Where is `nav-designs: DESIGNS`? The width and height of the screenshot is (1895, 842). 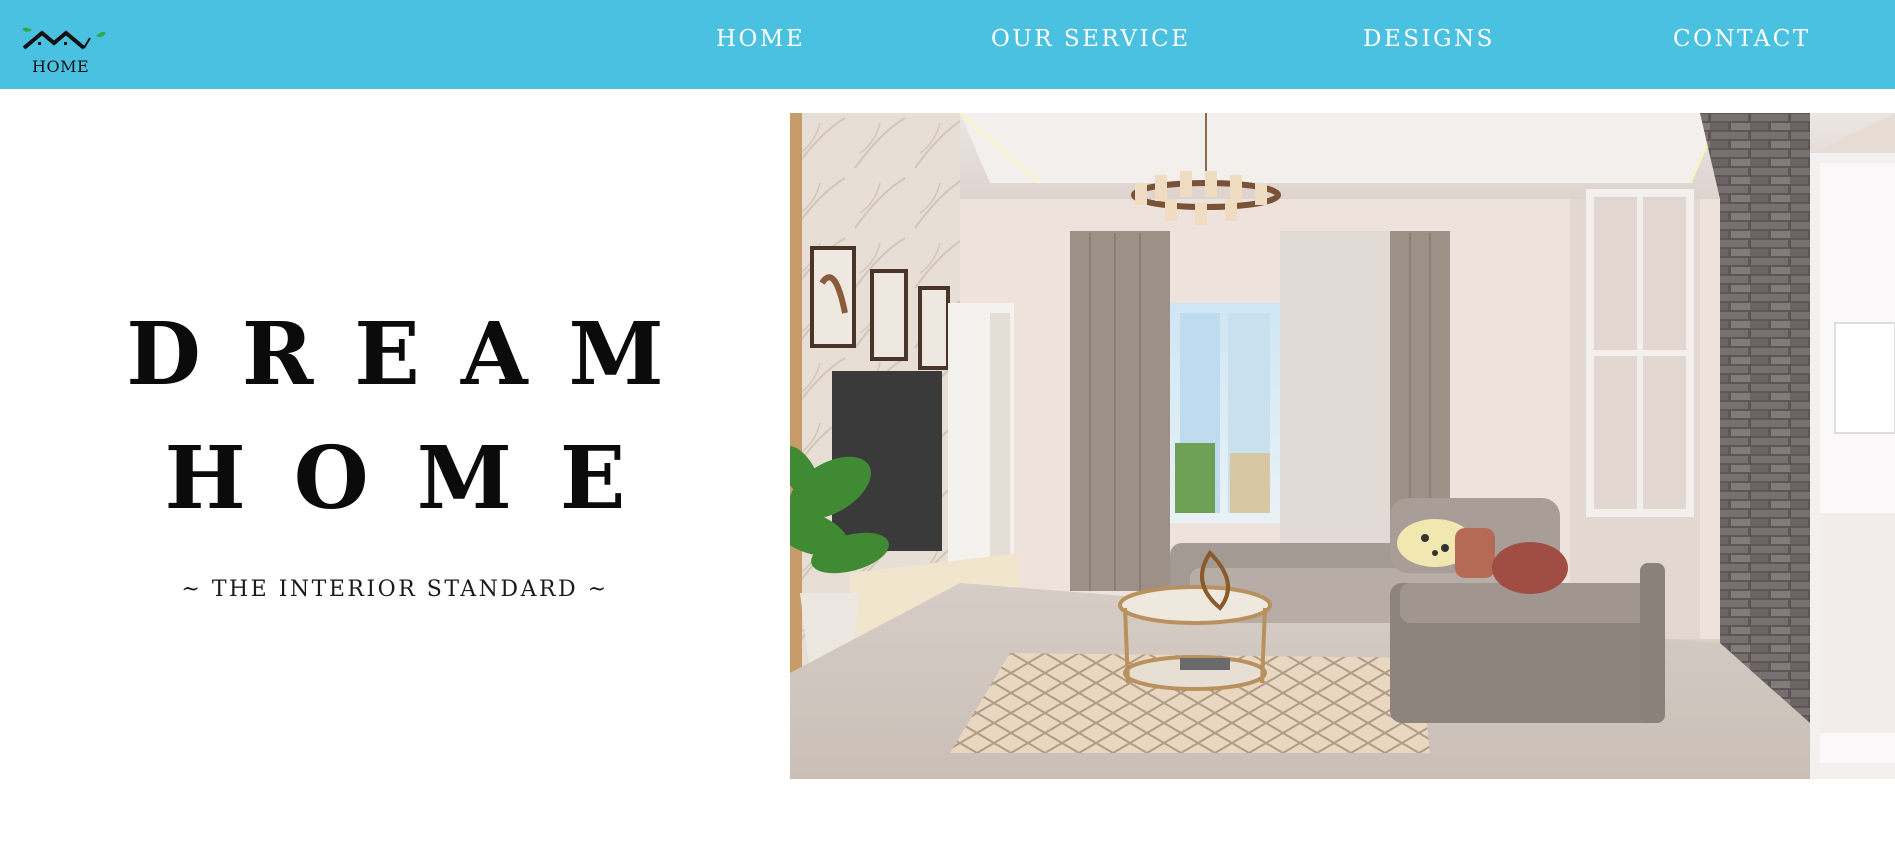
nav-designs: DESIGNS is located at coordinates (1429, 39).